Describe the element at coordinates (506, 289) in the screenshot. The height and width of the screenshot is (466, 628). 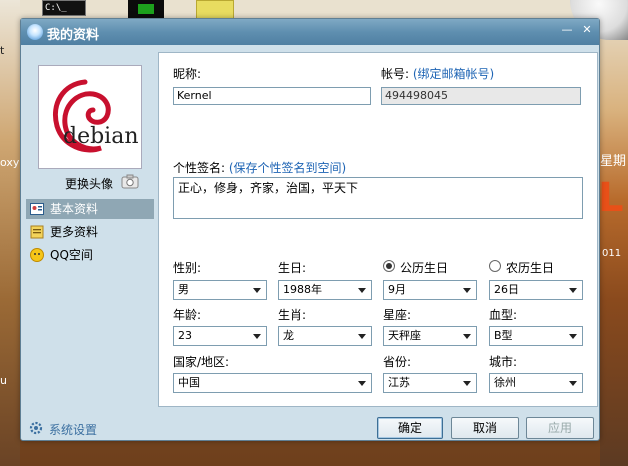
I see `birth-day-value: 26日` at that location.